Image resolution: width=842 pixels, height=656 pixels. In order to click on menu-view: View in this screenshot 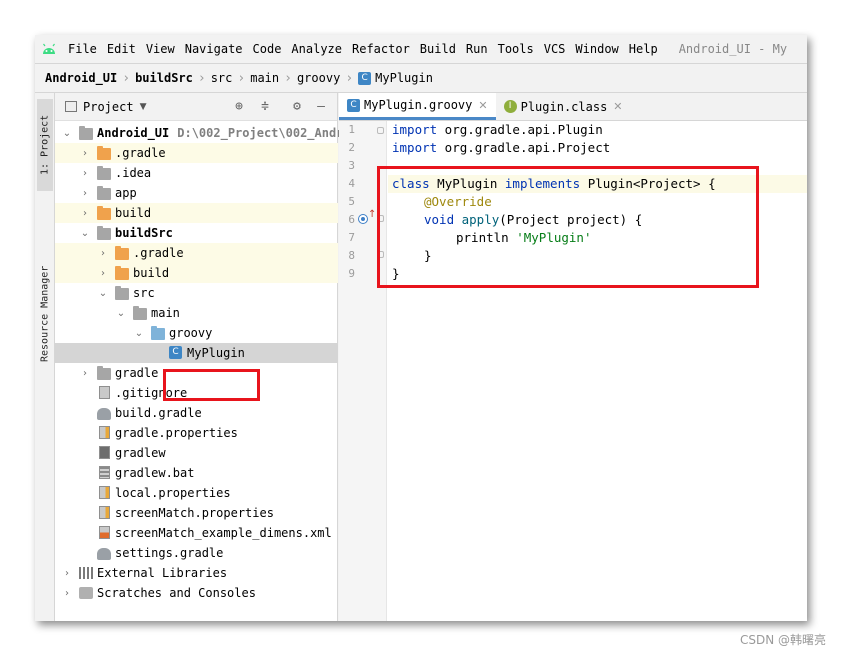, I will do `click(160, 49)`.